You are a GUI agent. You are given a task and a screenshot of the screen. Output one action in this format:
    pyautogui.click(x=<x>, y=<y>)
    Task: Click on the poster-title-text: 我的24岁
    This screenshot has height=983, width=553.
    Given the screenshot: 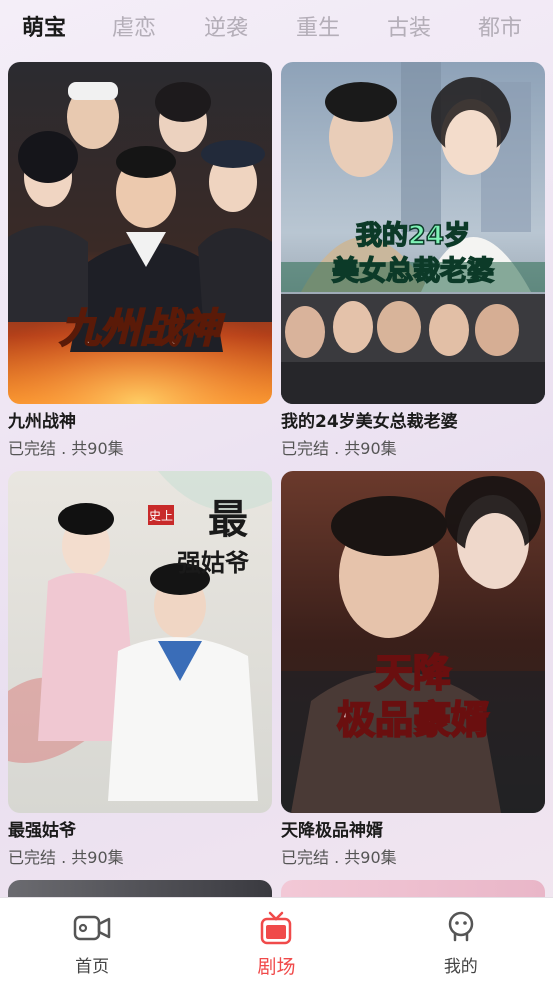 What is the action you would take?
    pyautogui.click(x=413, y=235)
    